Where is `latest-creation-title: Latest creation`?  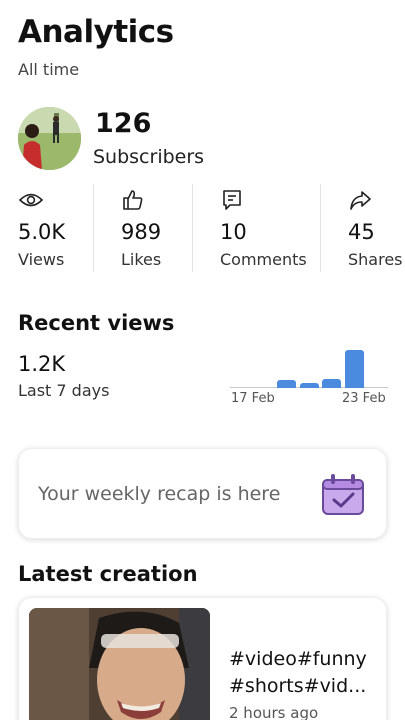
latest-creation-title: Latest creation is located at coordinates (108, 574).